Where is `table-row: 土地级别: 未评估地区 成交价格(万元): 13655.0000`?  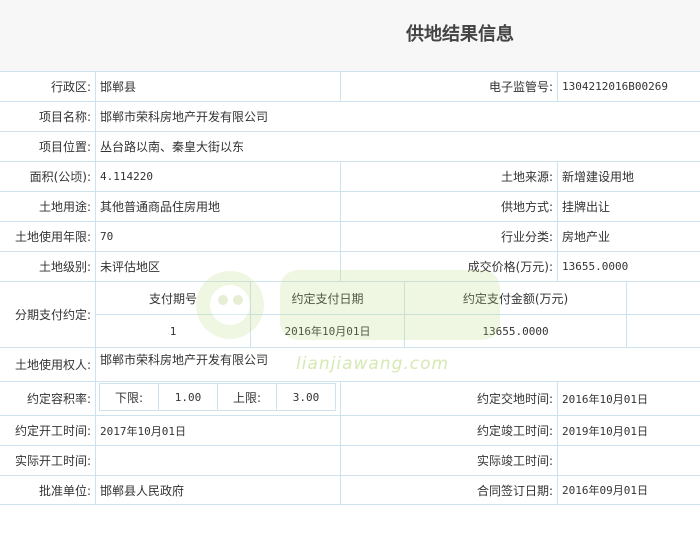
table-row: 土地级别: 未评估地区 成交价格(万元): 13655.0000 is located at coordinates (350, 266).